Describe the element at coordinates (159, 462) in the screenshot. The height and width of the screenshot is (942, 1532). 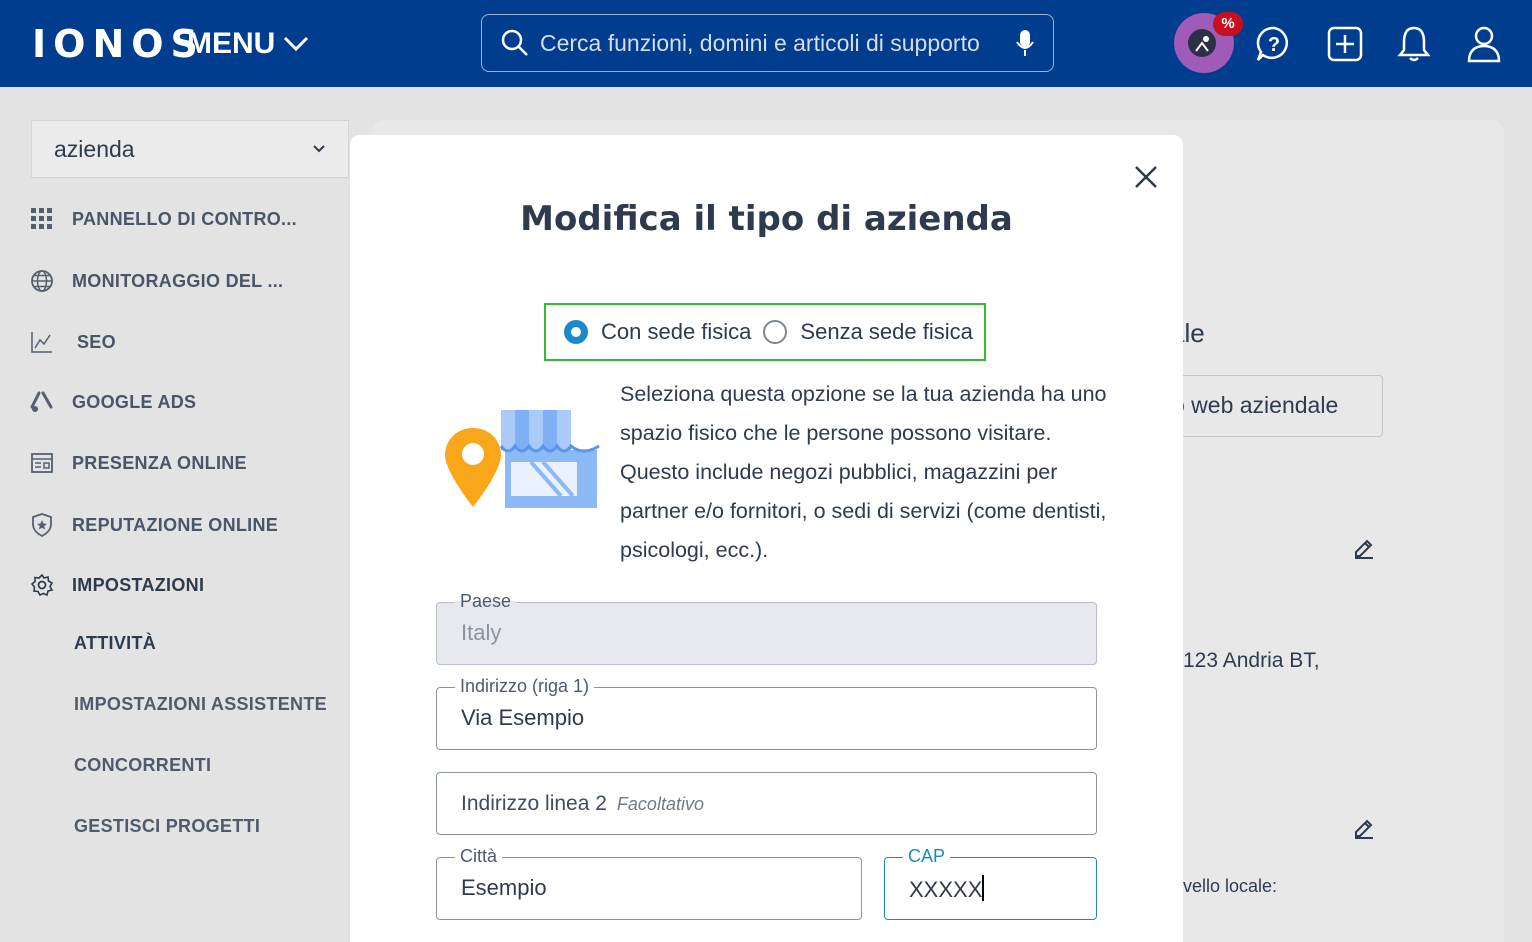
I see `sidebar-item-label: PRESENZA ONLINE` at that location.